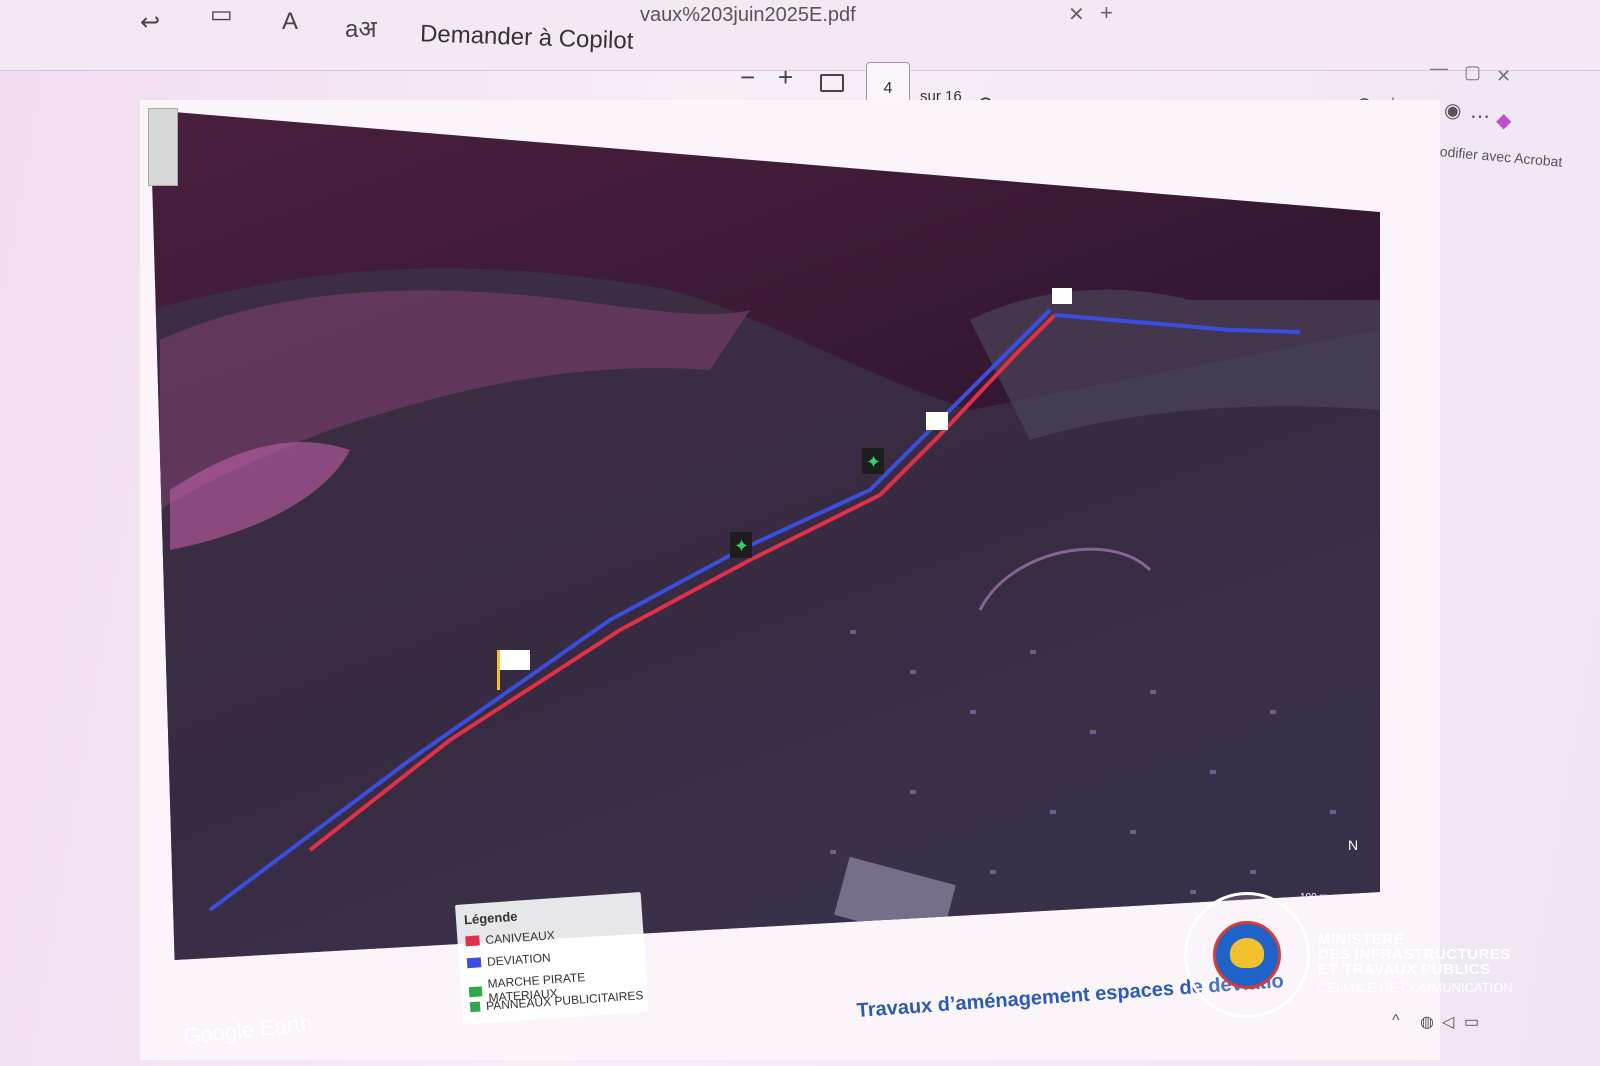 This screenshot has height=1066, width=1600. I want to click on fit-width-icon, so click(832, 83).